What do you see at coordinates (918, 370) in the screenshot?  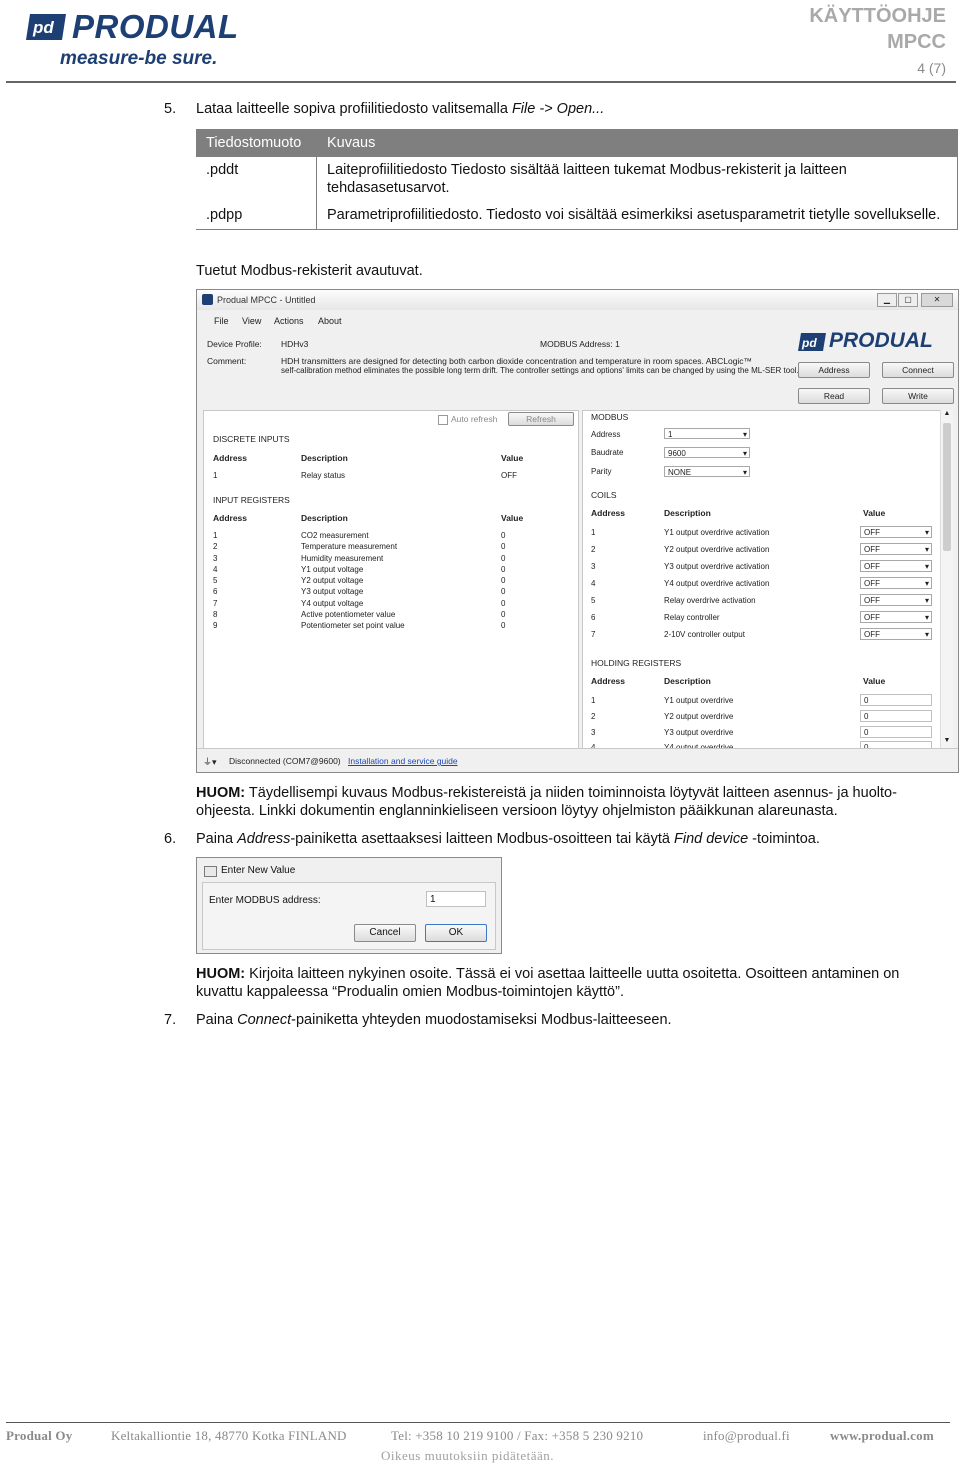 I see `connect-button: Connect` at bounding box center [918, 370].